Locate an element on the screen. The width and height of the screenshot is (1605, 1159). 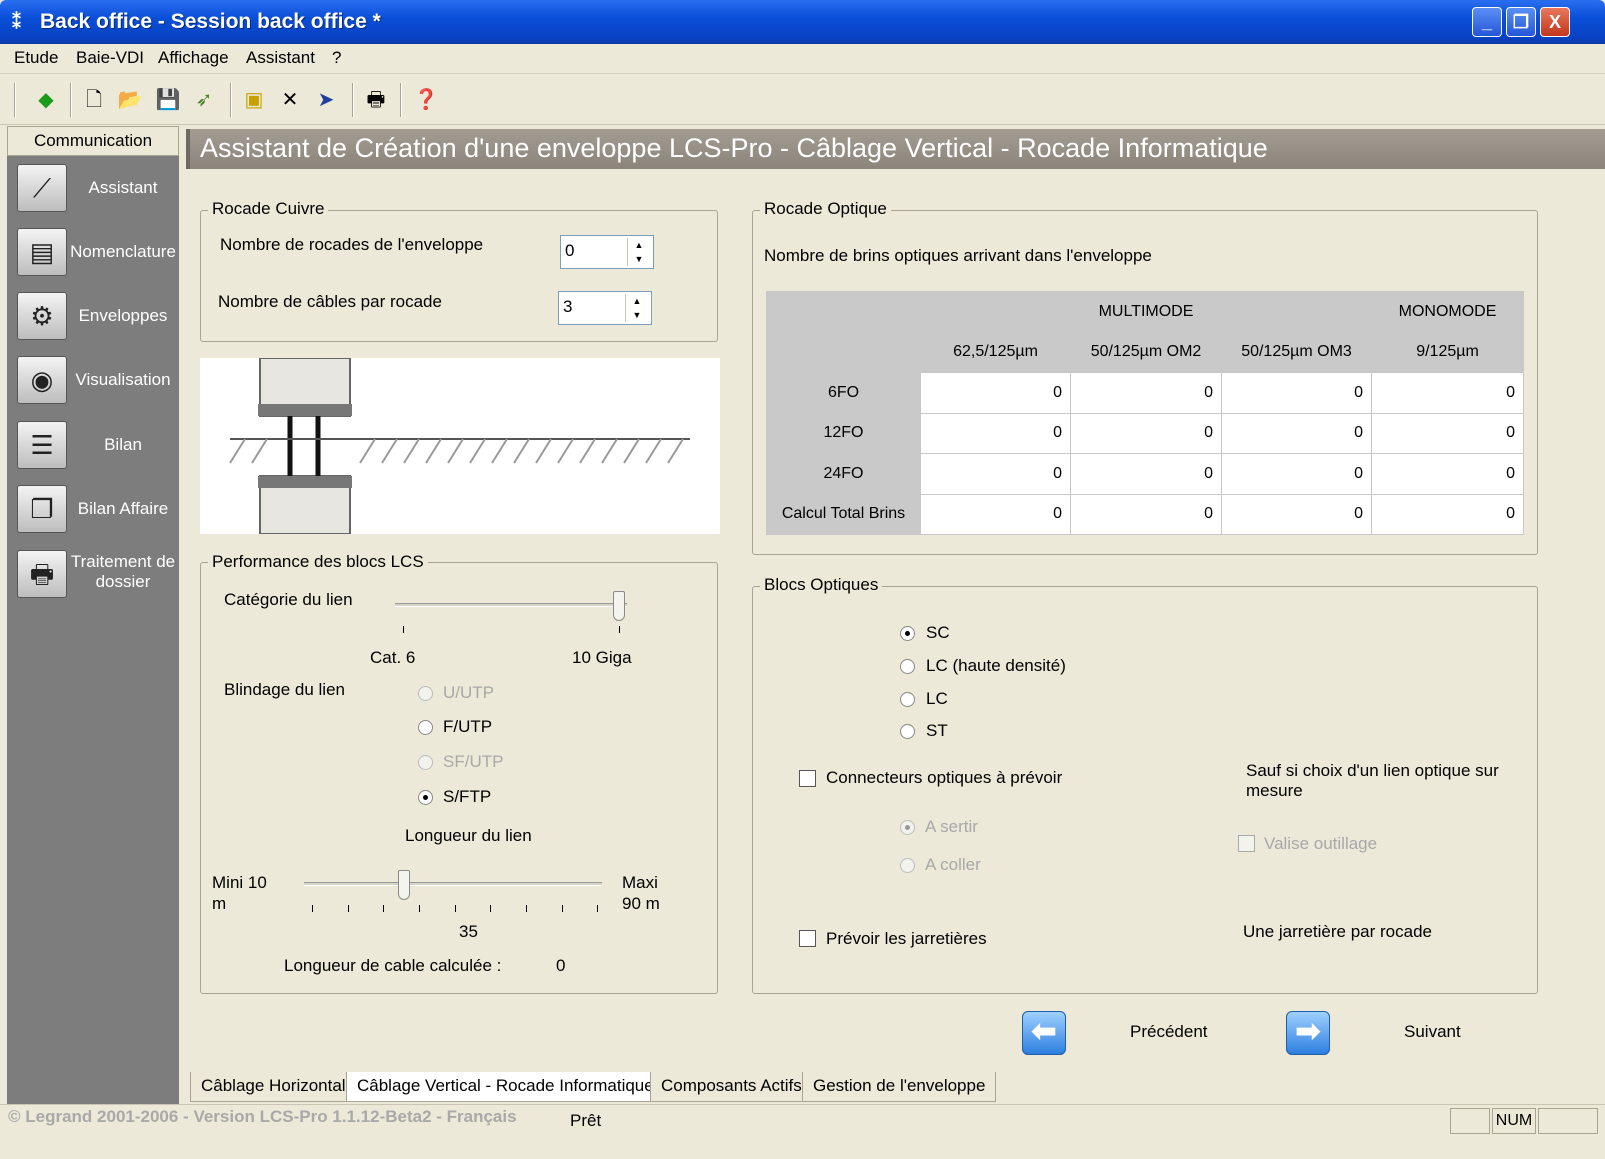
open-folder-icon: 📂 is located at coordinates (130, 100).